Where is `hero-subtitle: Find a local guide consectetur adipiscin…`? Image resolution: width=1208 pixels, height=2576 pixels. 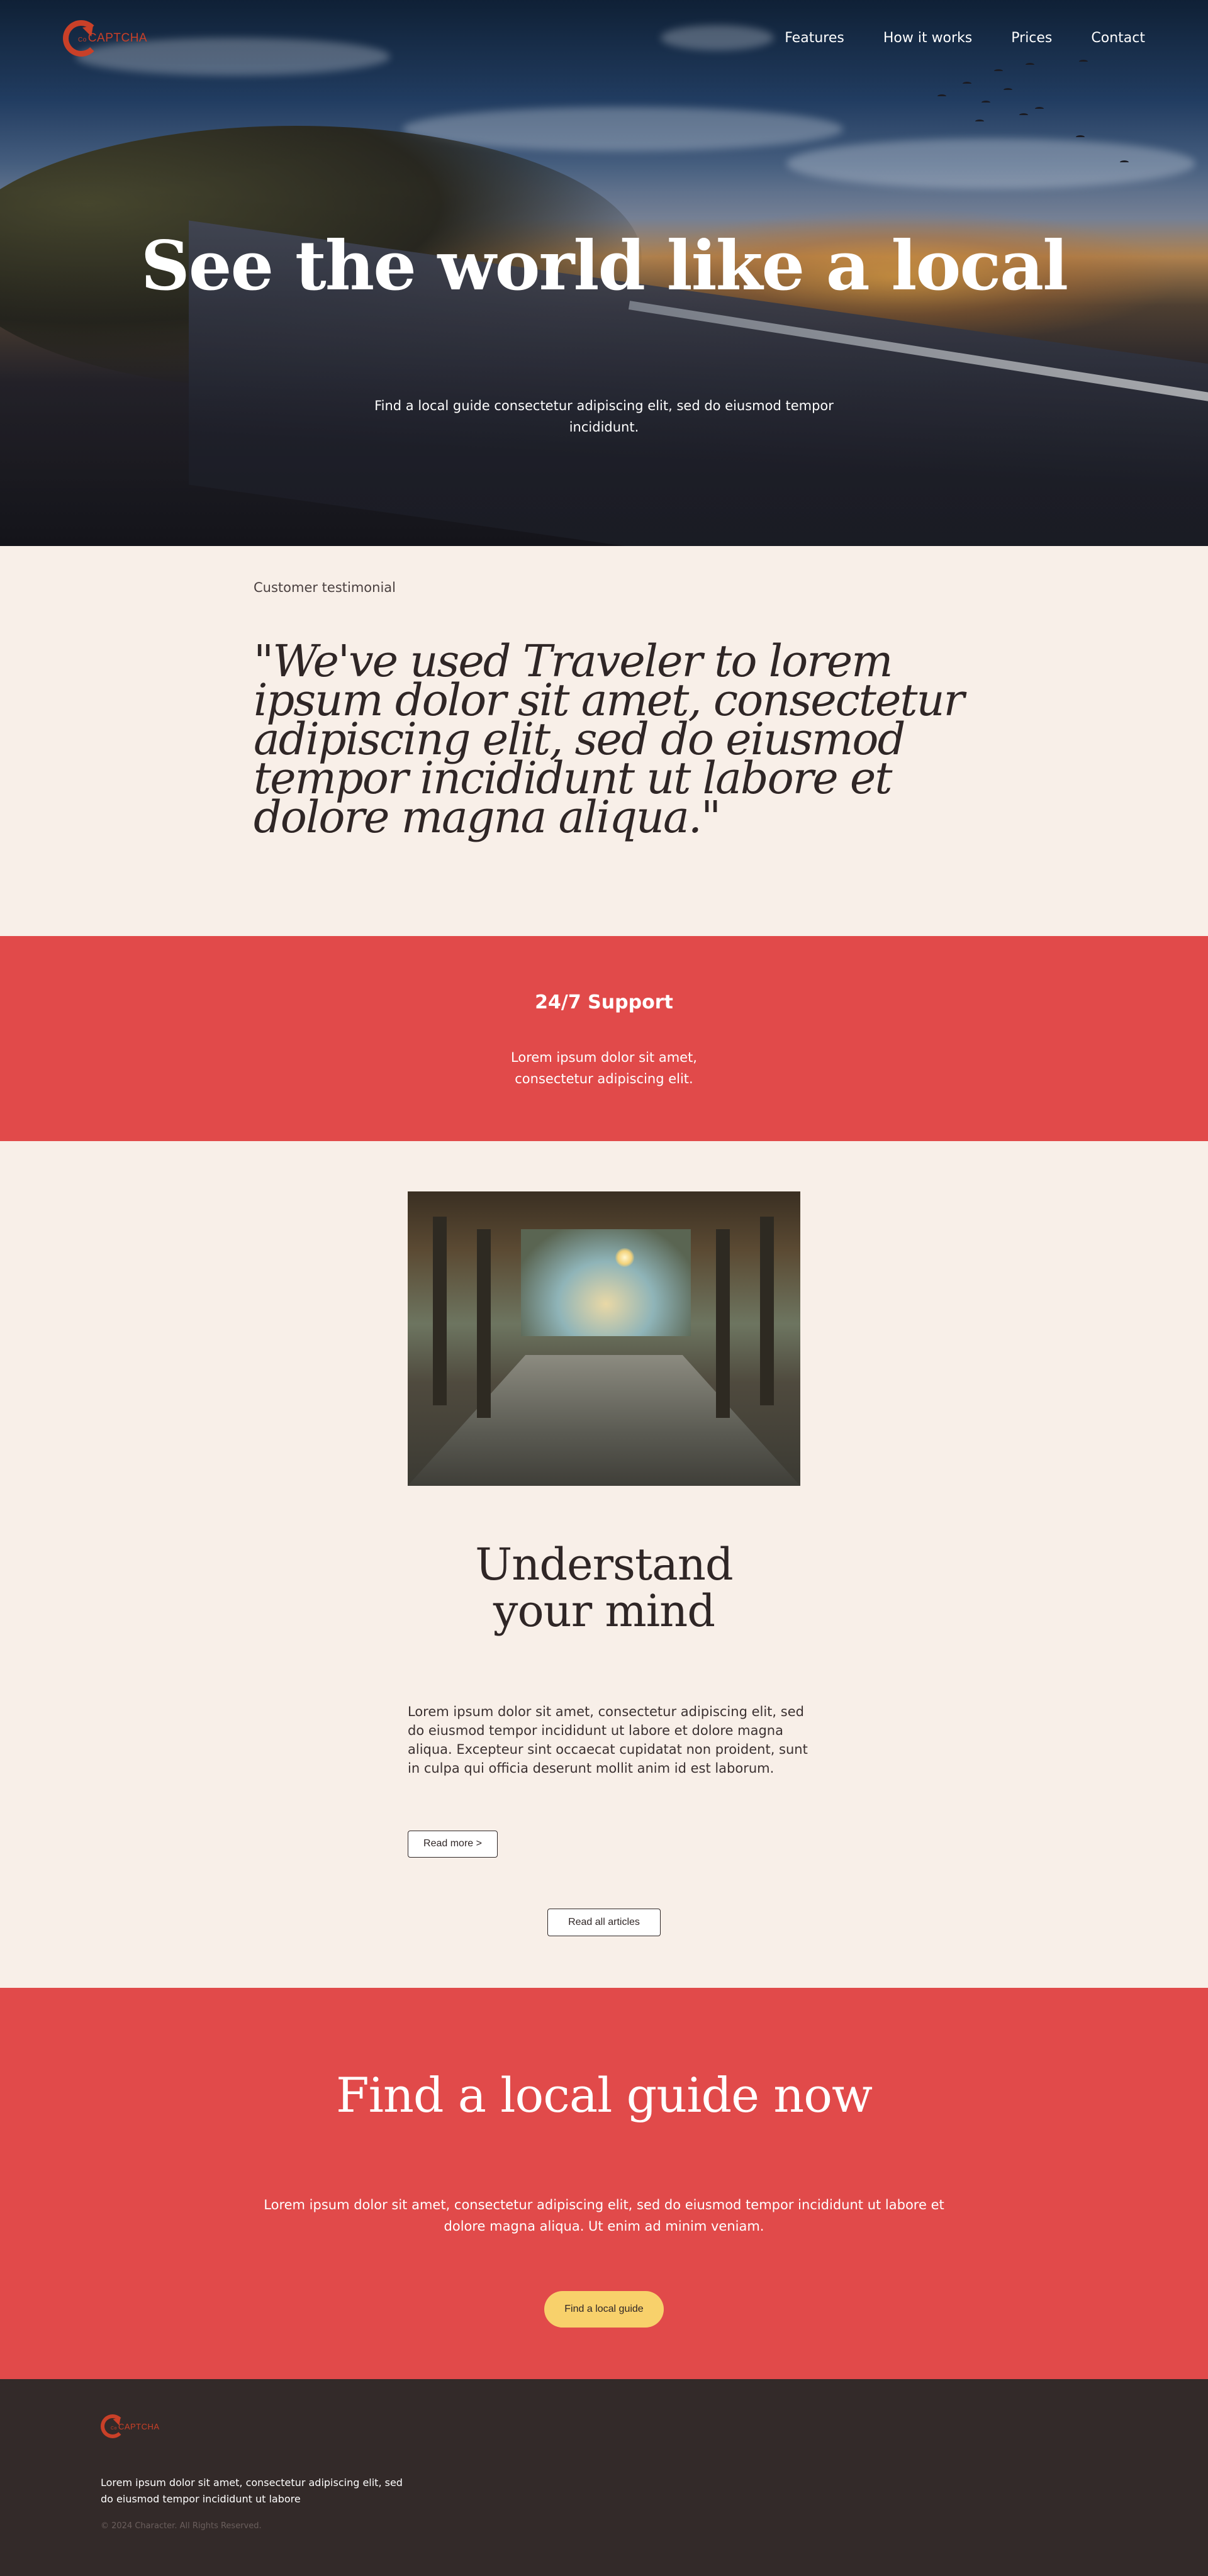 hero-subtitle: Find a local guide consectetur adipiscin… is located at coordinates (604, 416).